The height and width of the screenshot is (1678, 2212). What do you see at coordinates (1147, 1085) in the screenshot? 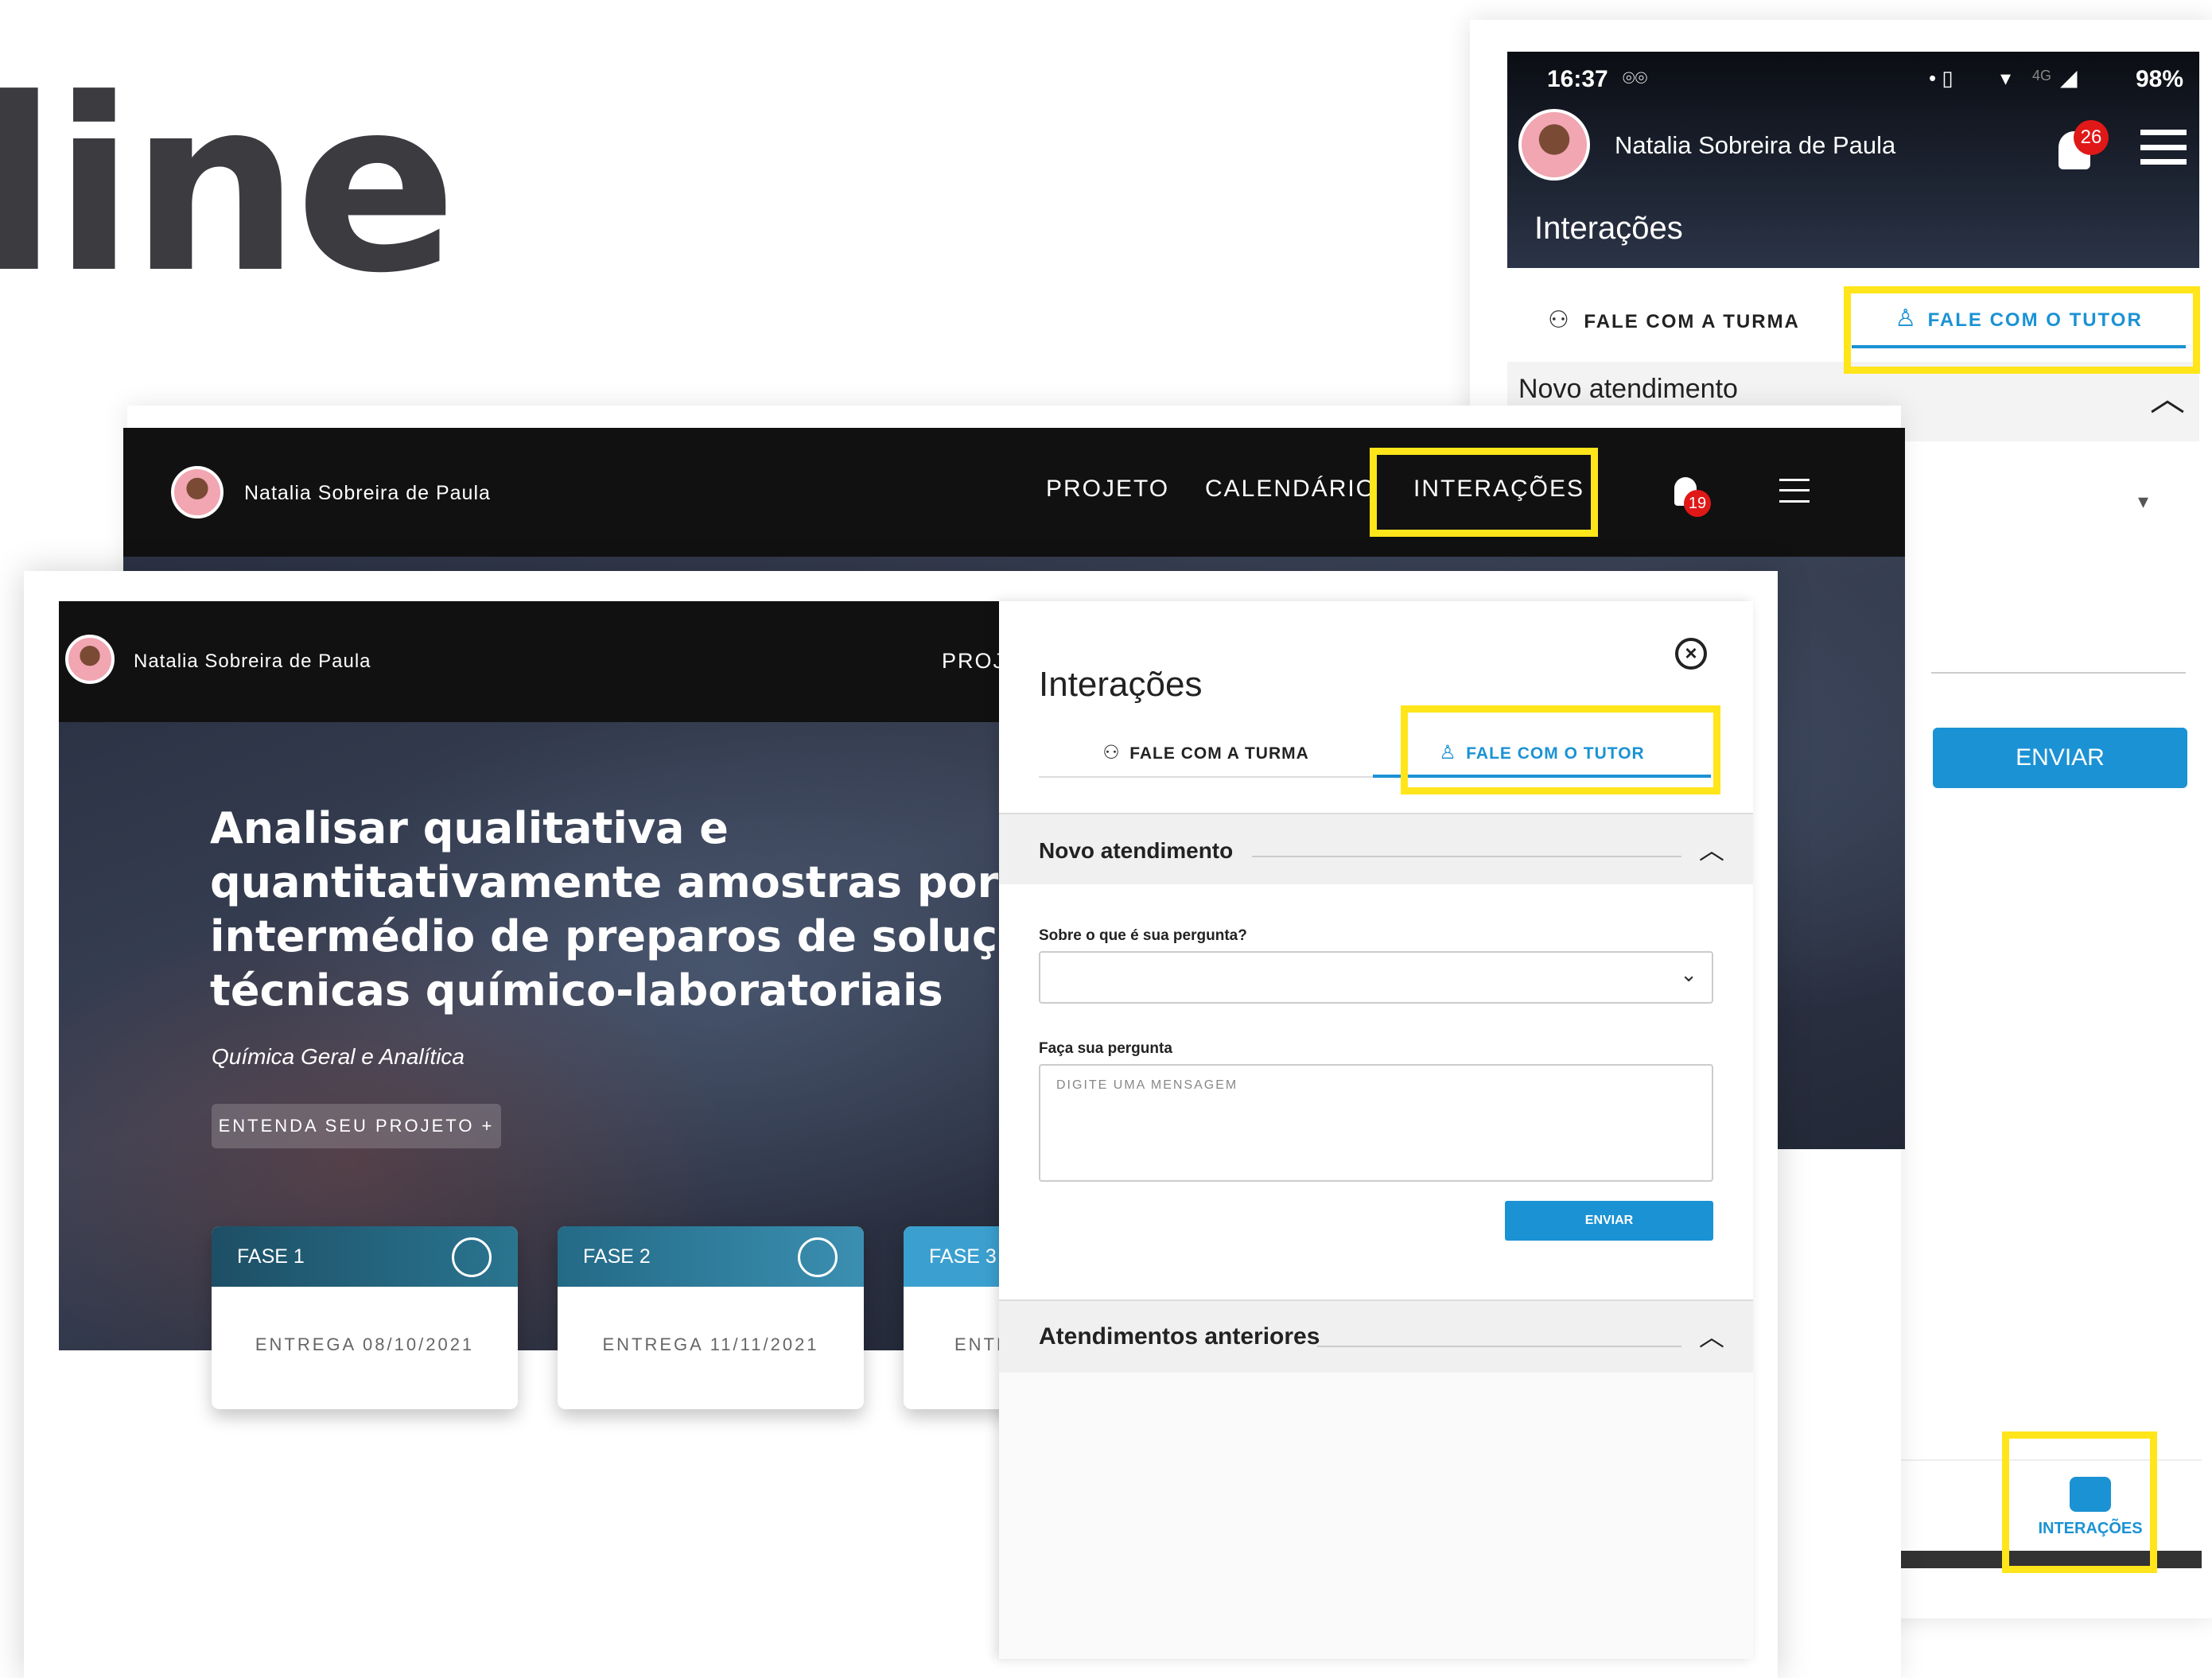
I see `message-placeholder: DIGITE UMA MENSAGEM` at bounding box center [1147, 1085].